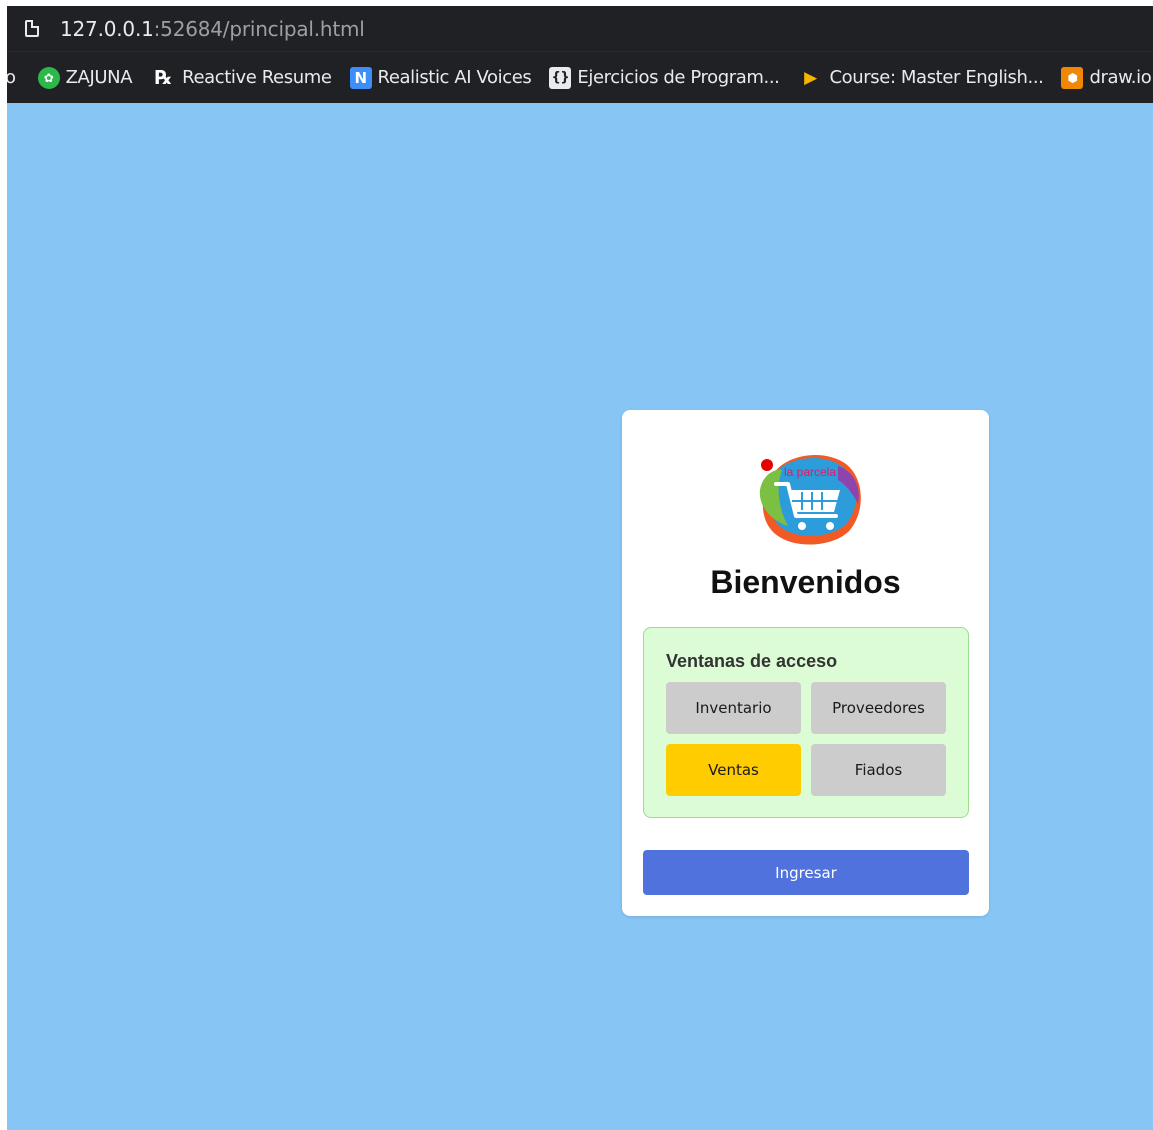  What do you see at coordinates (805, 582) in the screenshot?
I see `page-title: Bienvenidos` at bounding box center [805, 582].